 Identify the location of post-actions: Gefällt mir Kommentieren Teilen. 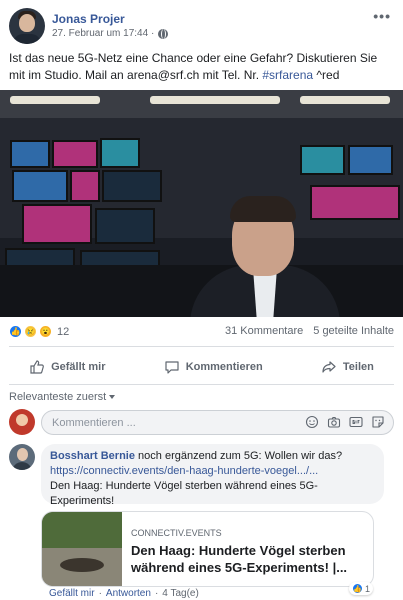
(201, 367).